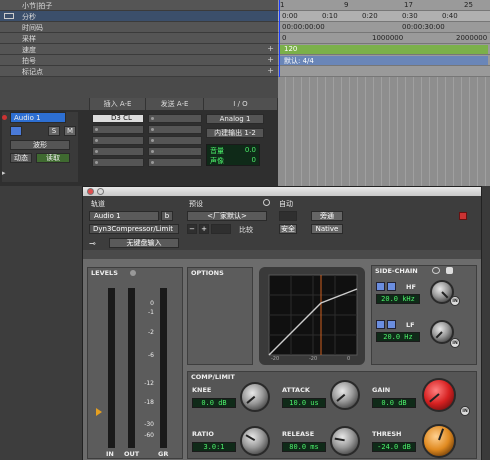 This screenshot has height=460, width=490. What do you see at coordinates (398, 299) in the screenshot?
I see `hf-value-display: 20.0 kHz` at bounding box center [398, 299].